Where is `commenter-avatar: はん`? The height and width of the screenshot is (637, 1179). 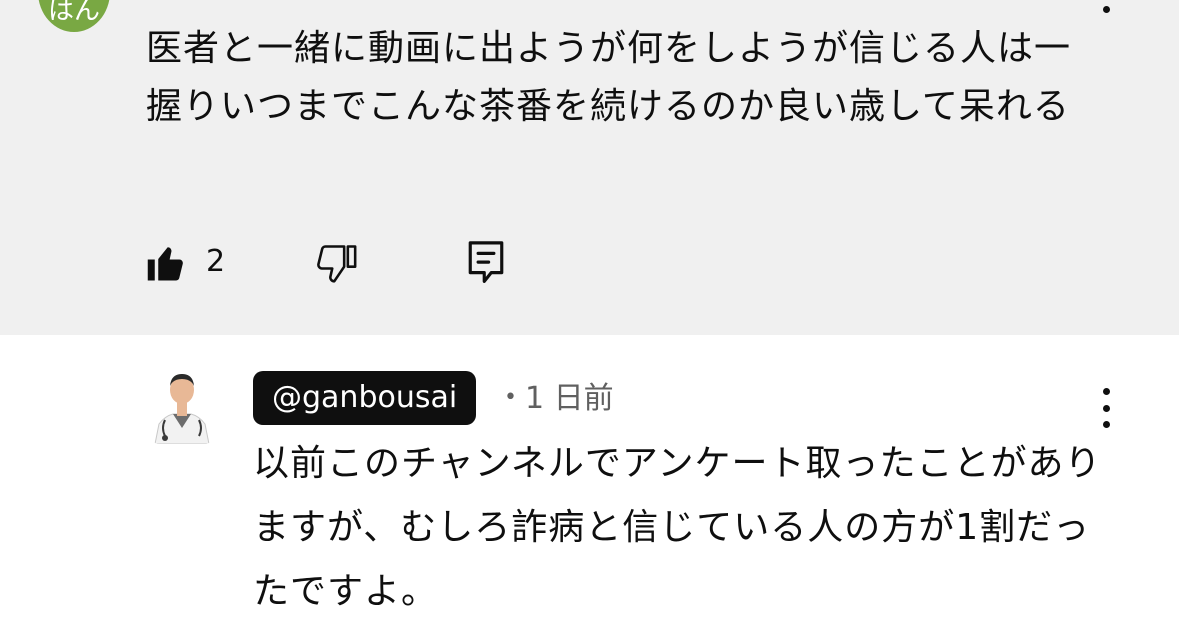
commenter-avatar: はん is located at coordinates (74, 16).